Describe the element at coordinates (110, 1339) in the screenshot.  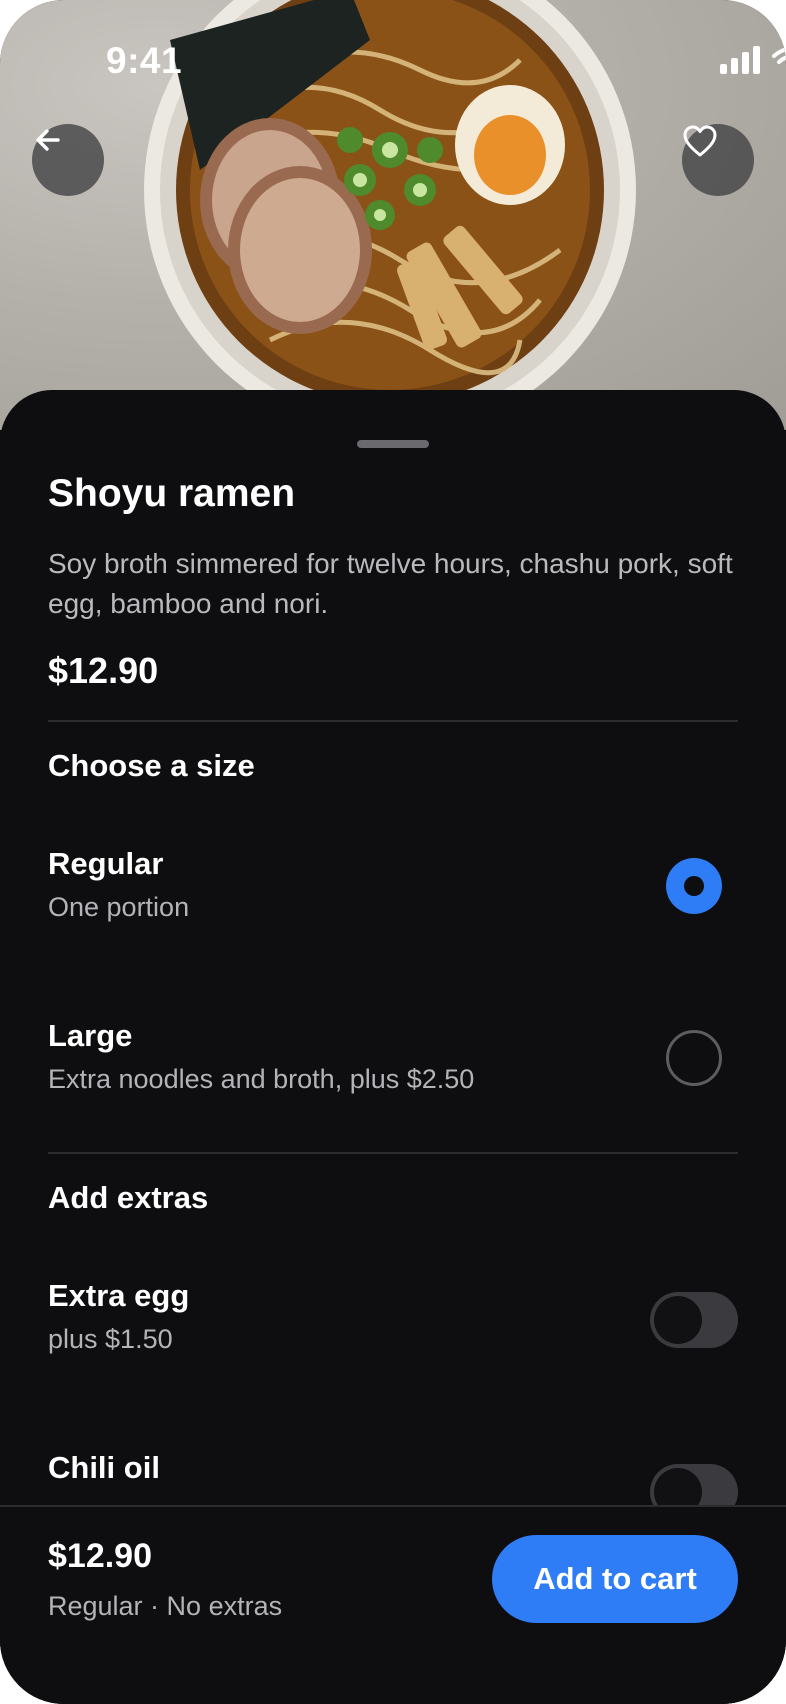
I see `option-detail: plus $1.50` at that location.